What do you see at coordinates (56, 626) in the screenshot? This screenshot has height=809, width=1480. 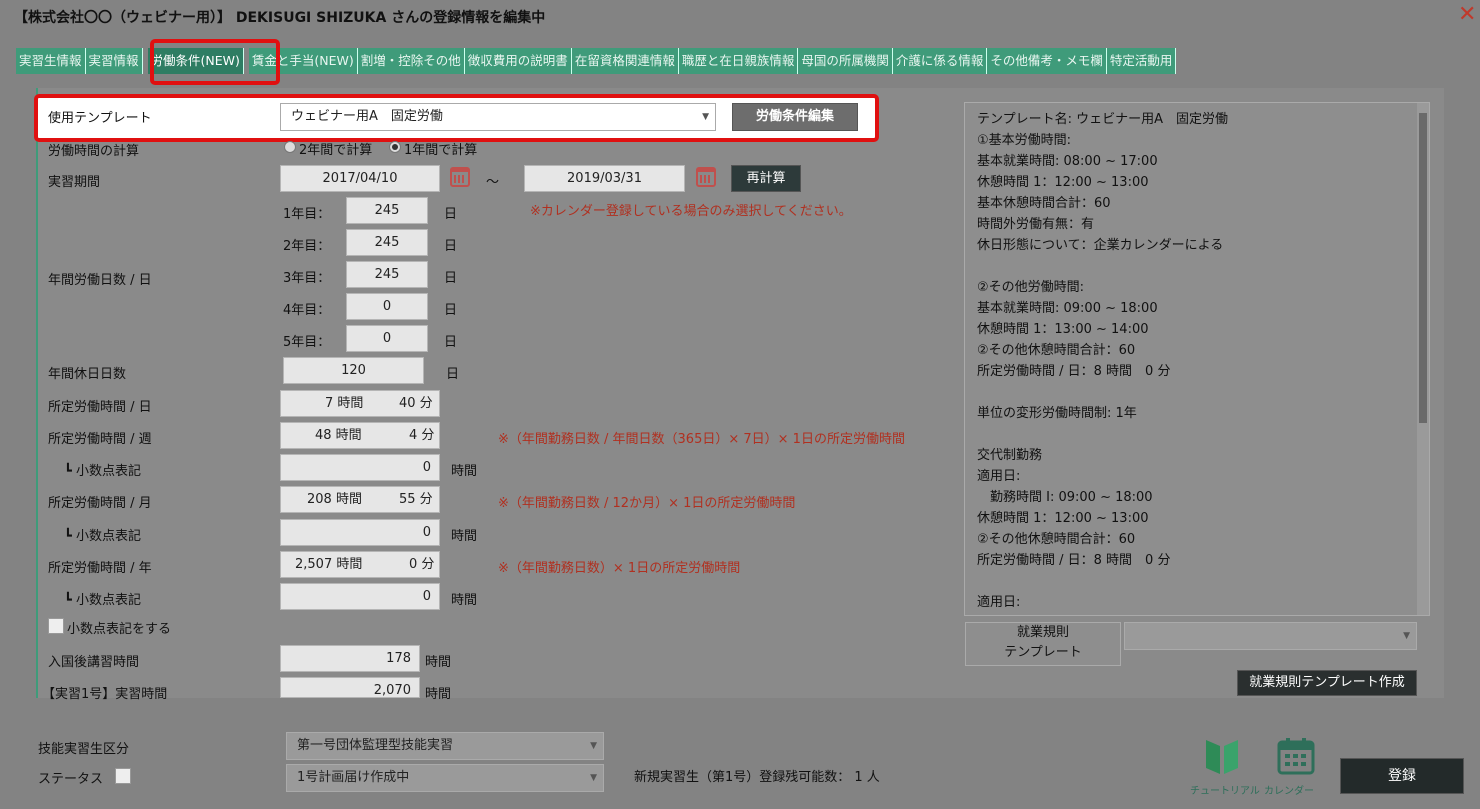 I see `decimal-checkbox` at bounding box center [56, 626].